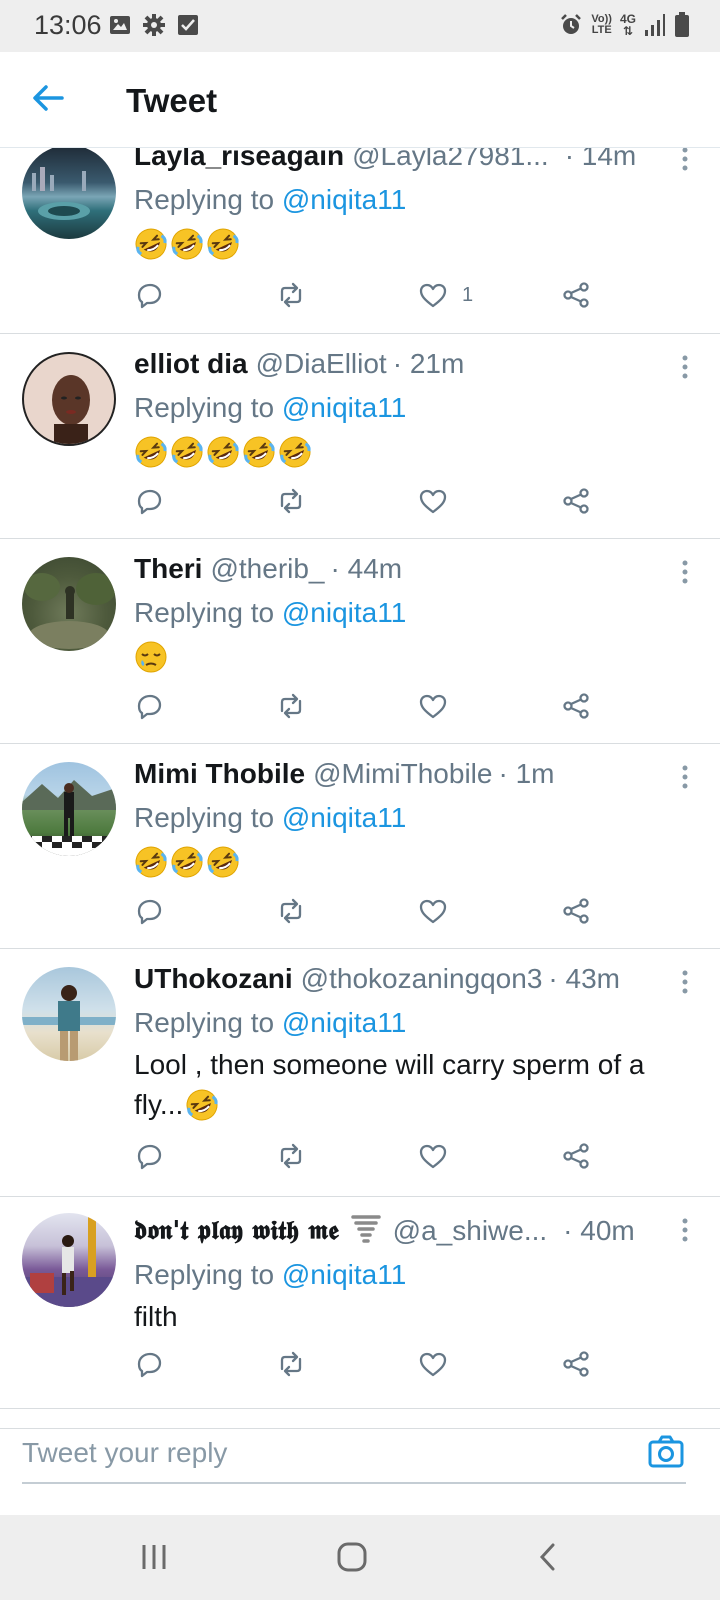 The width and height of the screenshot is (720, 1600). What do you see at coordinates (312, 1453) in the screenshot?
I see `reply-input` at bounding box center [312, 1453].